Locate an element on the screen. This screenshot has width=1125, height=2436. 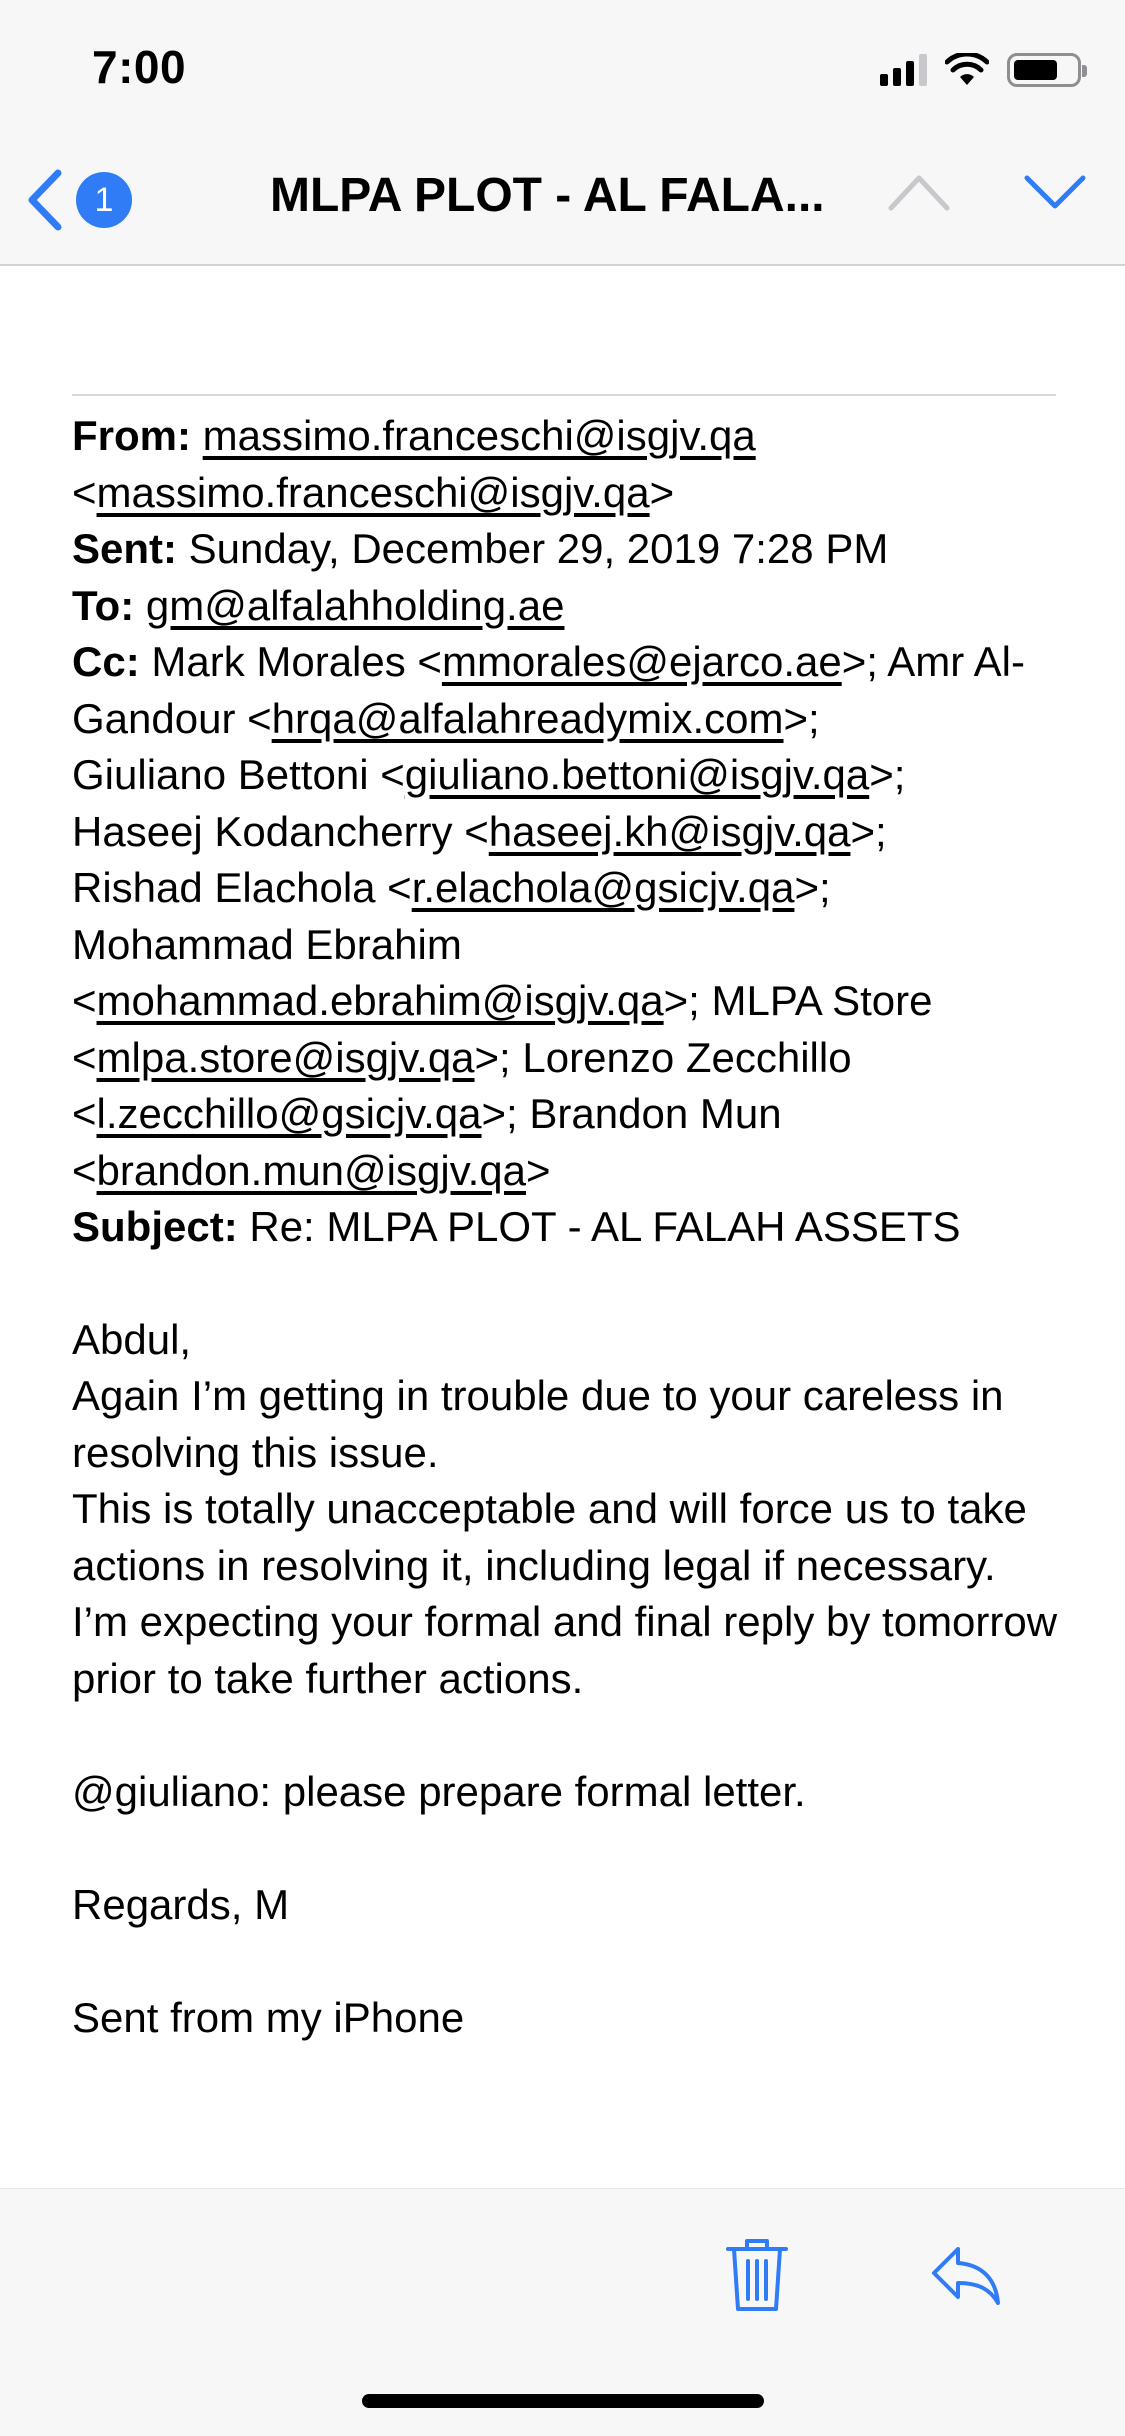
cc-email-link: brandon.mun@isgjv.qa is located at coordinates (311, 1170).